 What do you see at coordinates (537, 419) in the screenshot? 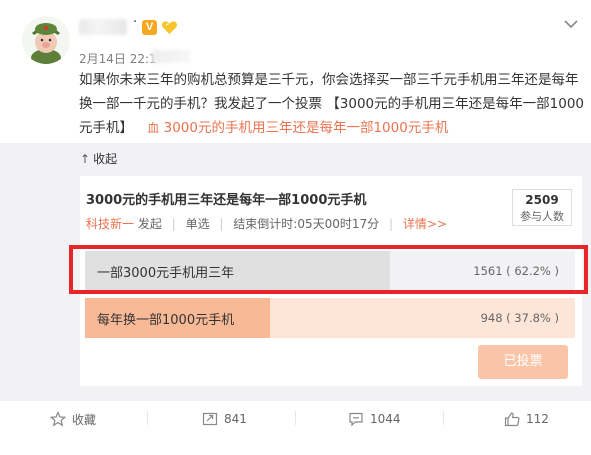
I see `like-count: 112` at bounding box center [537, 419].